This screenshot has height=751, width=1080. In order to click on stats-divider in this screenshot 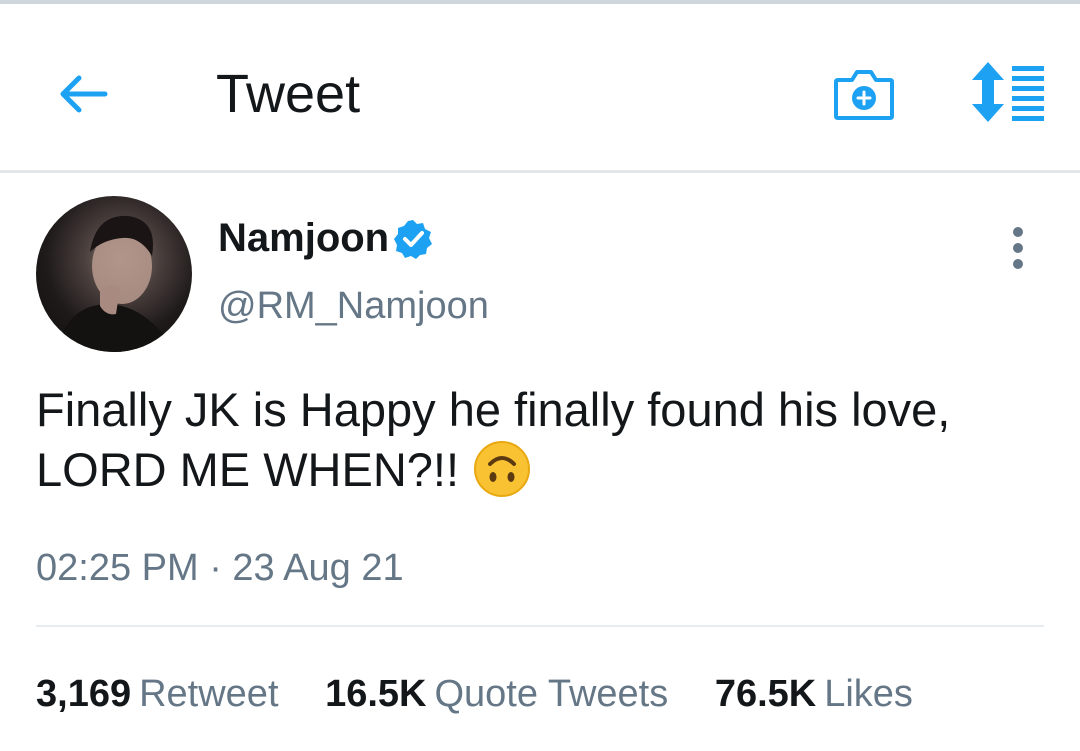, I will do `click(540, 626)`.